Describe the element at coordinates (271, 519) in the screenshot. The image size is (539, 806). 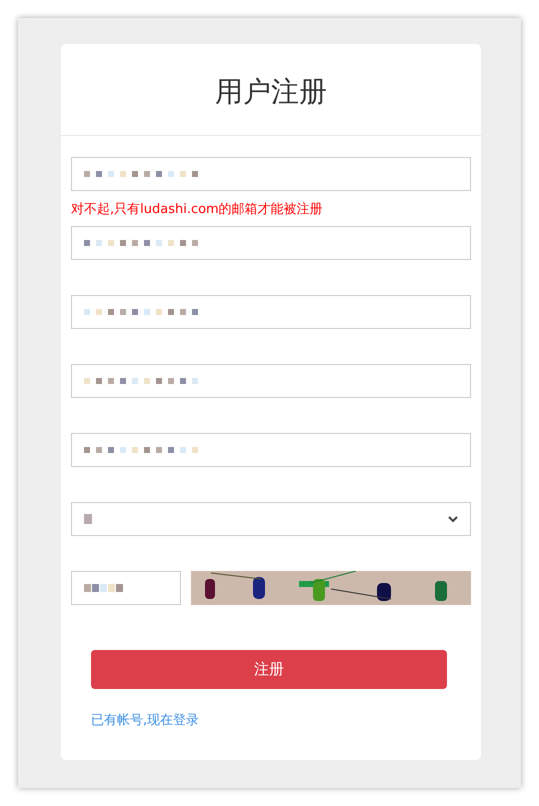
I see `select-field` at that location.